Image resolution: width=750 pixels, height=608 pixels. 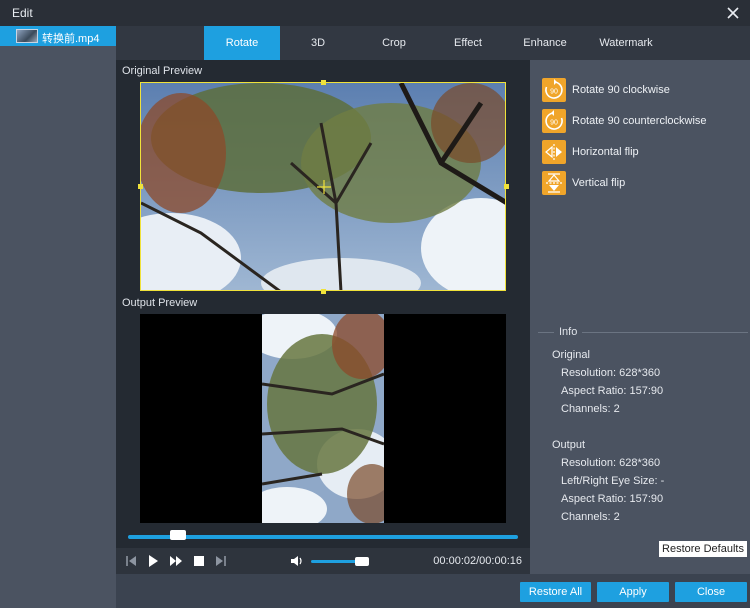 I want to click on flip-vertical-icon, so click(x=554, y=183).